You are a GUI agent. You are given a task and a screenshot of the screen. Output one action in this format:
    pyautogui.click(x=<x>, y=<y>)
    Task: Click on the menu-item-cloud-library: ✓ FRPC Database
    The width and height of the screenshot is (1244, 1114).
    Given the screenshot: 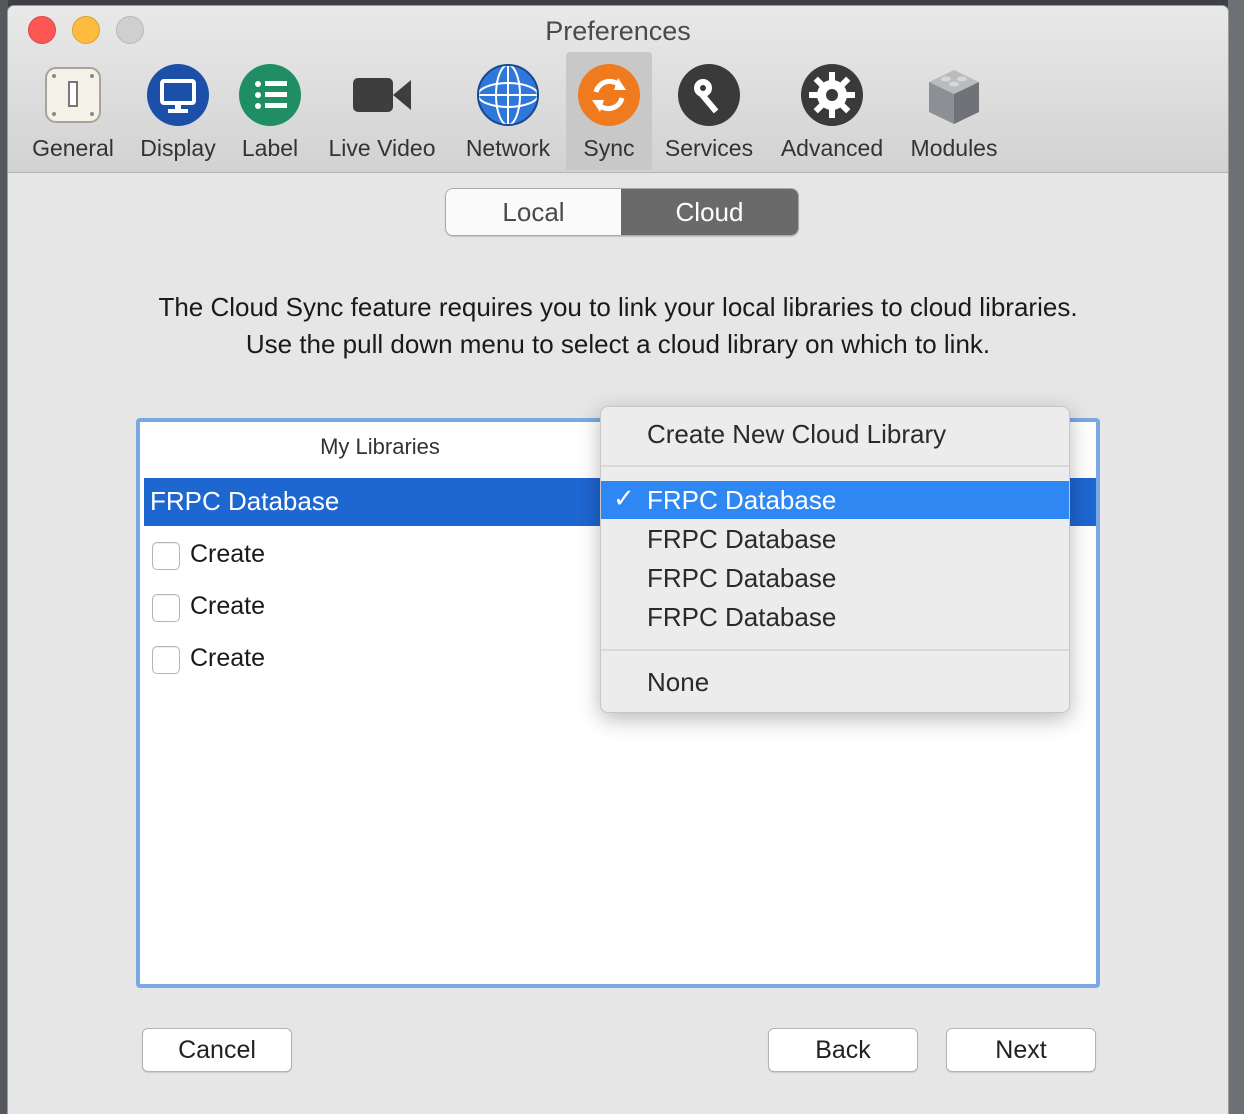 What is the action you would take?
    pyautogui.click(x=835, y=500)
    